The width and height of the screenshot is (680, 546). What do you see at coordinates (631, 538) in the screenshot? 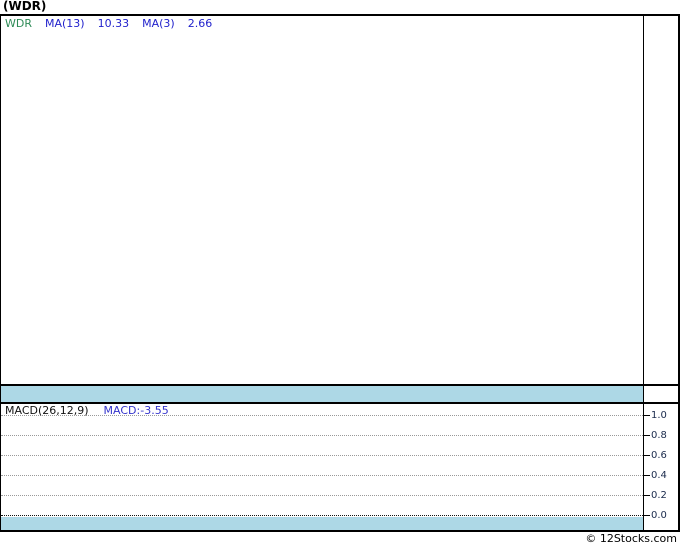
I see `copyright-text: © 12Stocks.com` at bounding box center [631, 538].